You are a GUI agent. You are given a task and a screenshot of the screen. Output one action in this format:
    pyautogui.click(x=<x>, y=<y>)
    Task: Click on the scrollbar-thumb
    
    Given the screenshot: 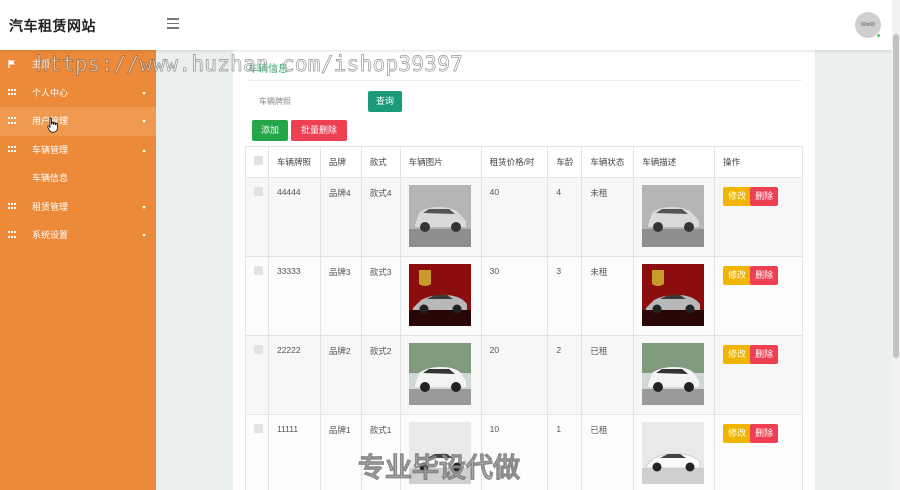 What is the action you would take?
    pyautogui.click(x=896, y=196)
    